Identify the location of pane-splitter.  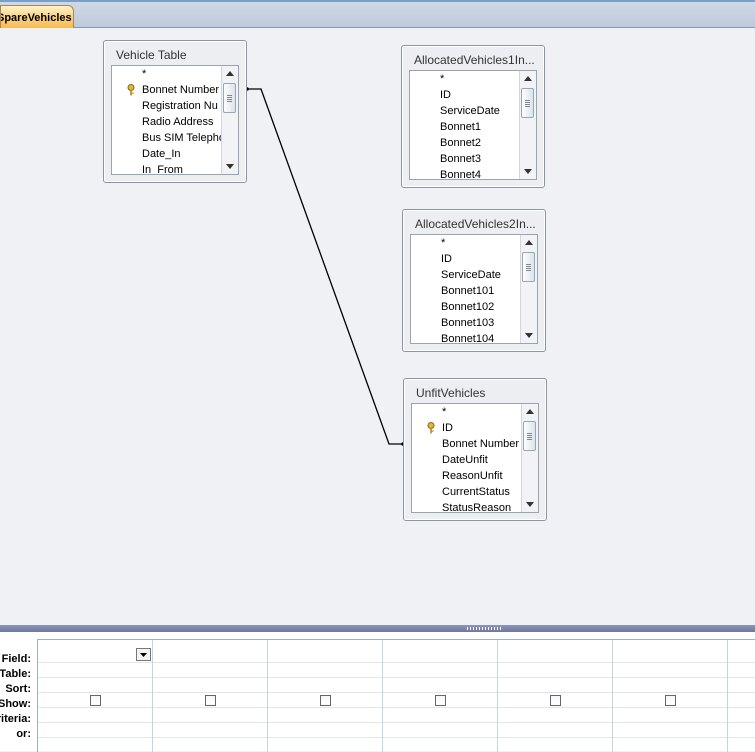
(377, 628).